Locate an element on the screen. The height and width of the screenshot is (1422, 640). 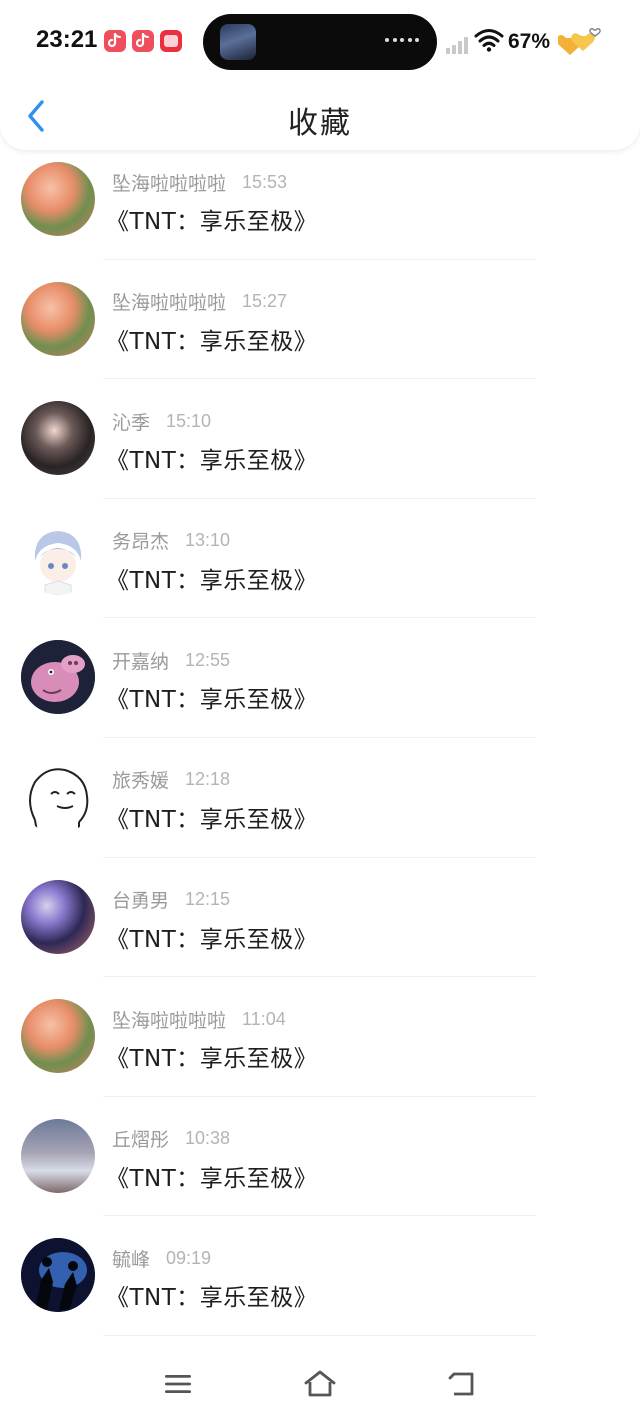
nav-bar: 收藏 is located at coordinates (320, 117).